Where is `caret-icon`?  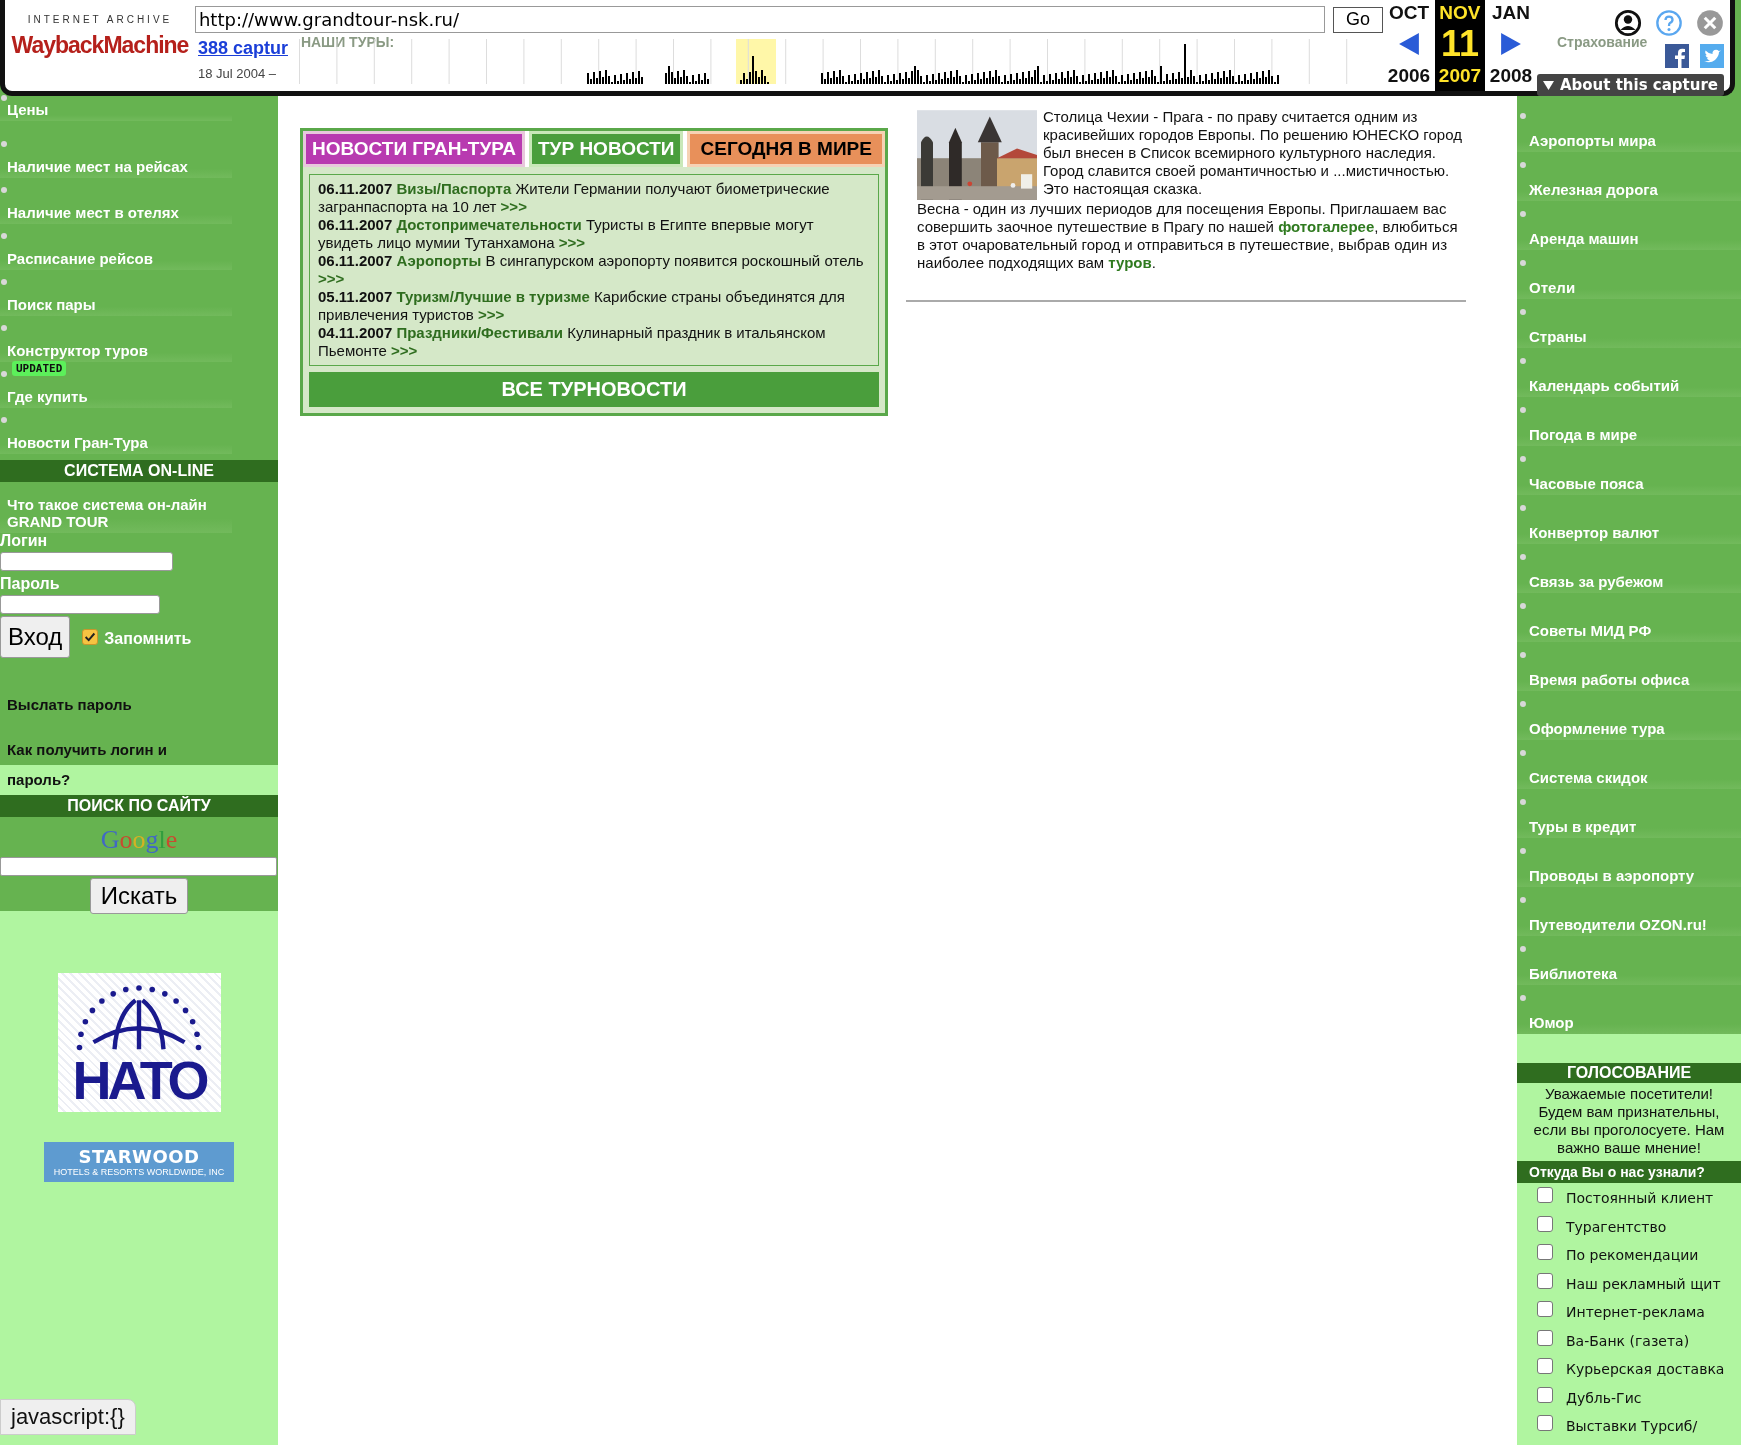 caret-icon is located at coordinates (1548, 85).